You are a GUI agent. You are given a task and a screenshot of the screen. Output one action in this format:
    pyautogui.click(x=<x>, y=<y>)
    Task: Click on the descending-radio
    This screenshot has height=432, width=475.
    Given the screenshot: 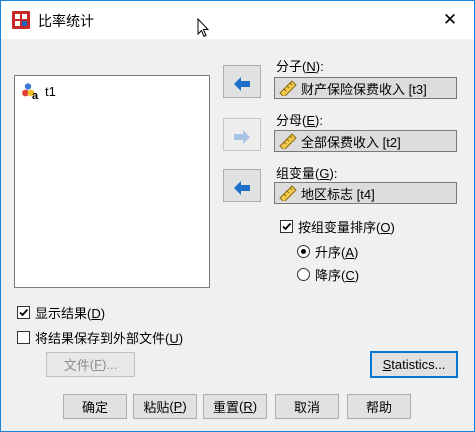 What is the action you would take?
    pyautogui.click(x=303, y=274)
    